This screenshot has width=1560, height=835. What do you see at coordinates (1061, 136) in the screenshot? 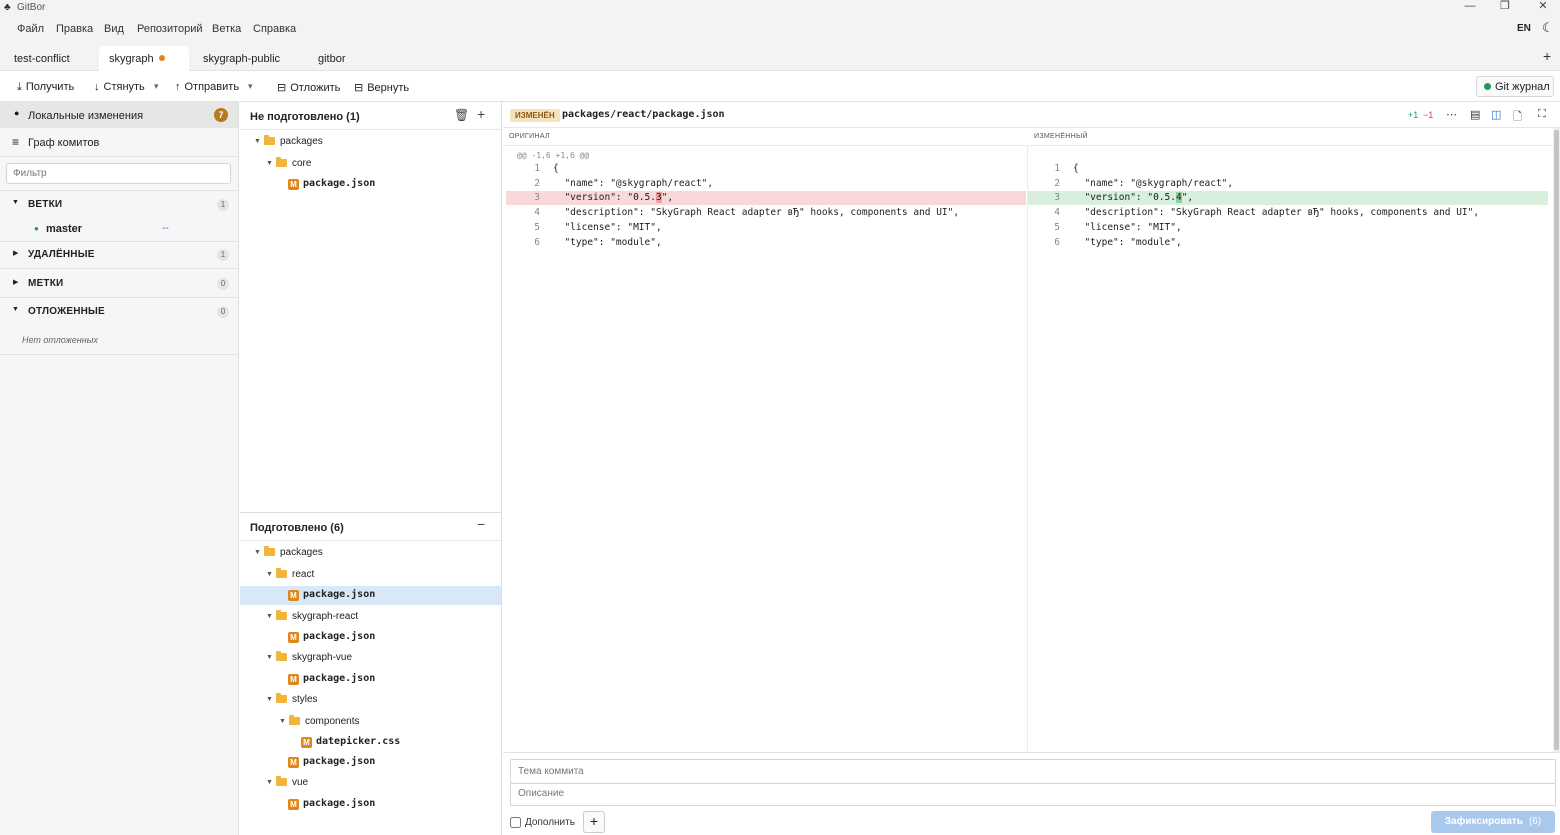
I see `modified-column-header: ИЗМЕНЁННЫЙ` at bounding box center [1061, 136].